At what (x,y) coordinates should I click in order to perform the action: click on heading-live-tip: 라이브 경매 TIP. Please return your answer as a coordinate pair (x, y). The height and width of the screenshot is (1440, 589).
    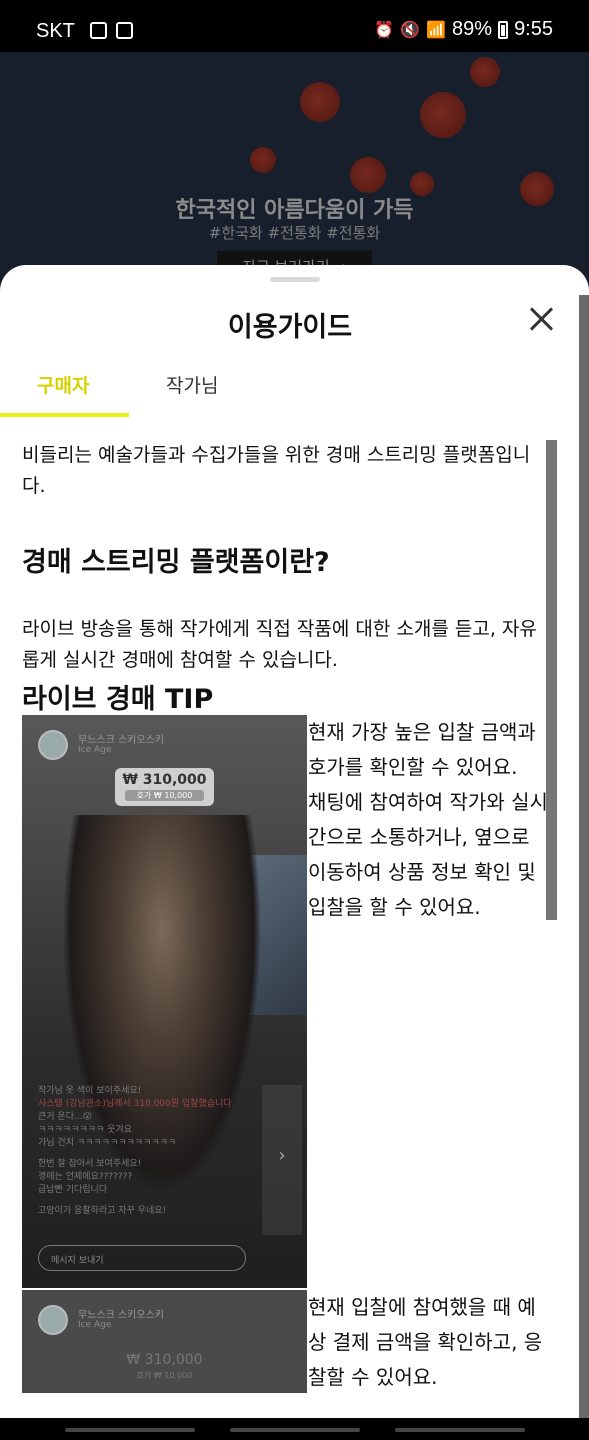
    Looking at the image, I should click on (118, 699).